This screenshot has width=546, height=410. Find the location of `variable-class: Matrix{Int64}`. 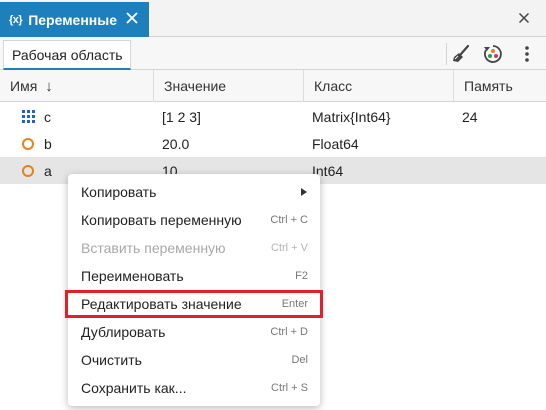

variable-class: Matrix{Int64} is located at coordinates (351, 116).